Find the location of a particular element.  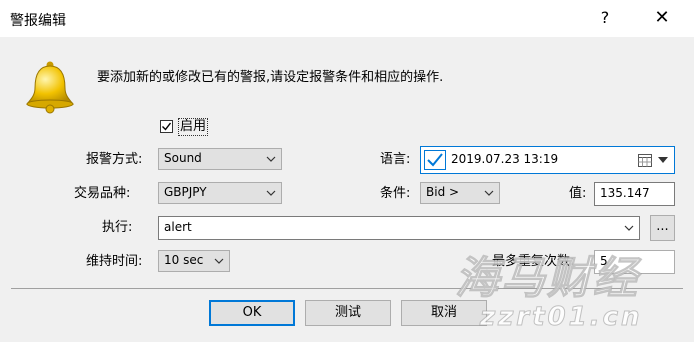

enabled-label: 启用 is located at coordinates (193, 127).